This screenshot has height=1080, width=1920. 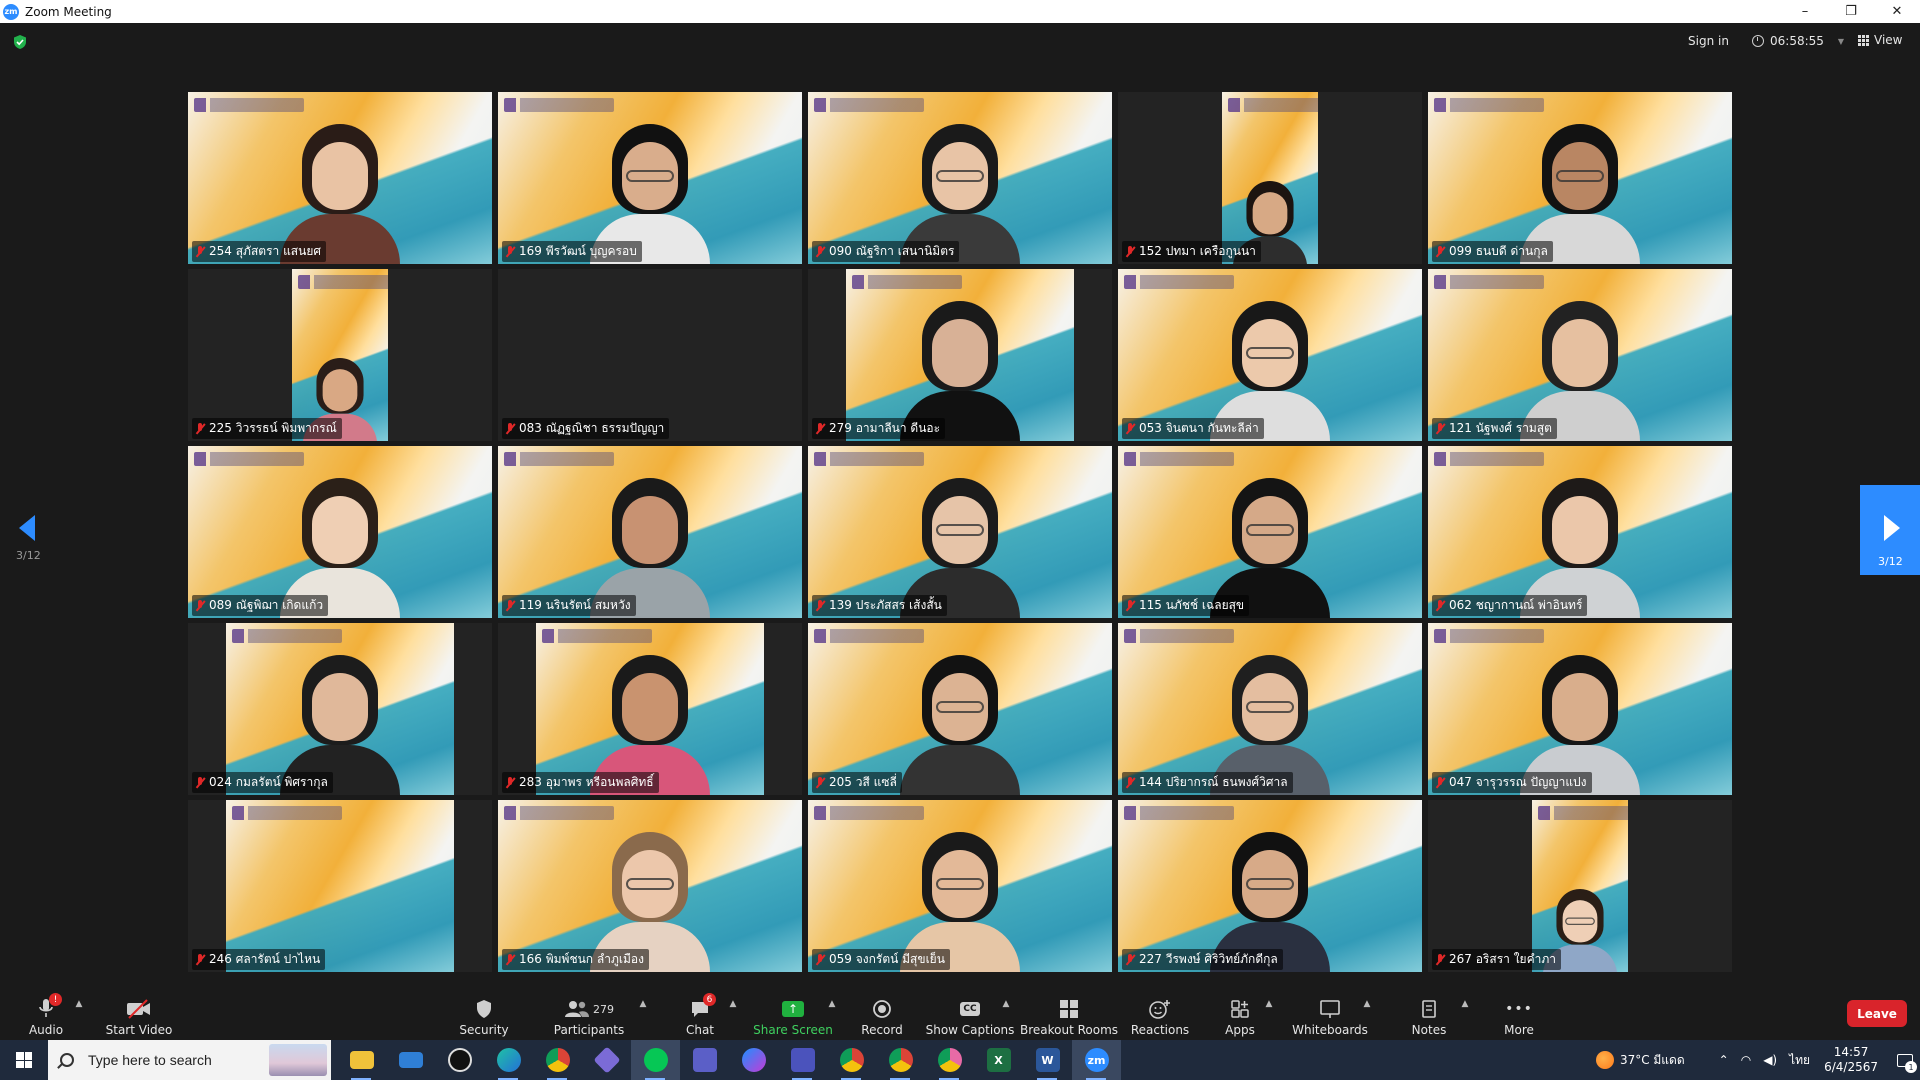 What do you see at coordinates (1465, 1014) in the screenshot?
I see `notes-options-caret: ▲` at bounding box center [1465, 1014].